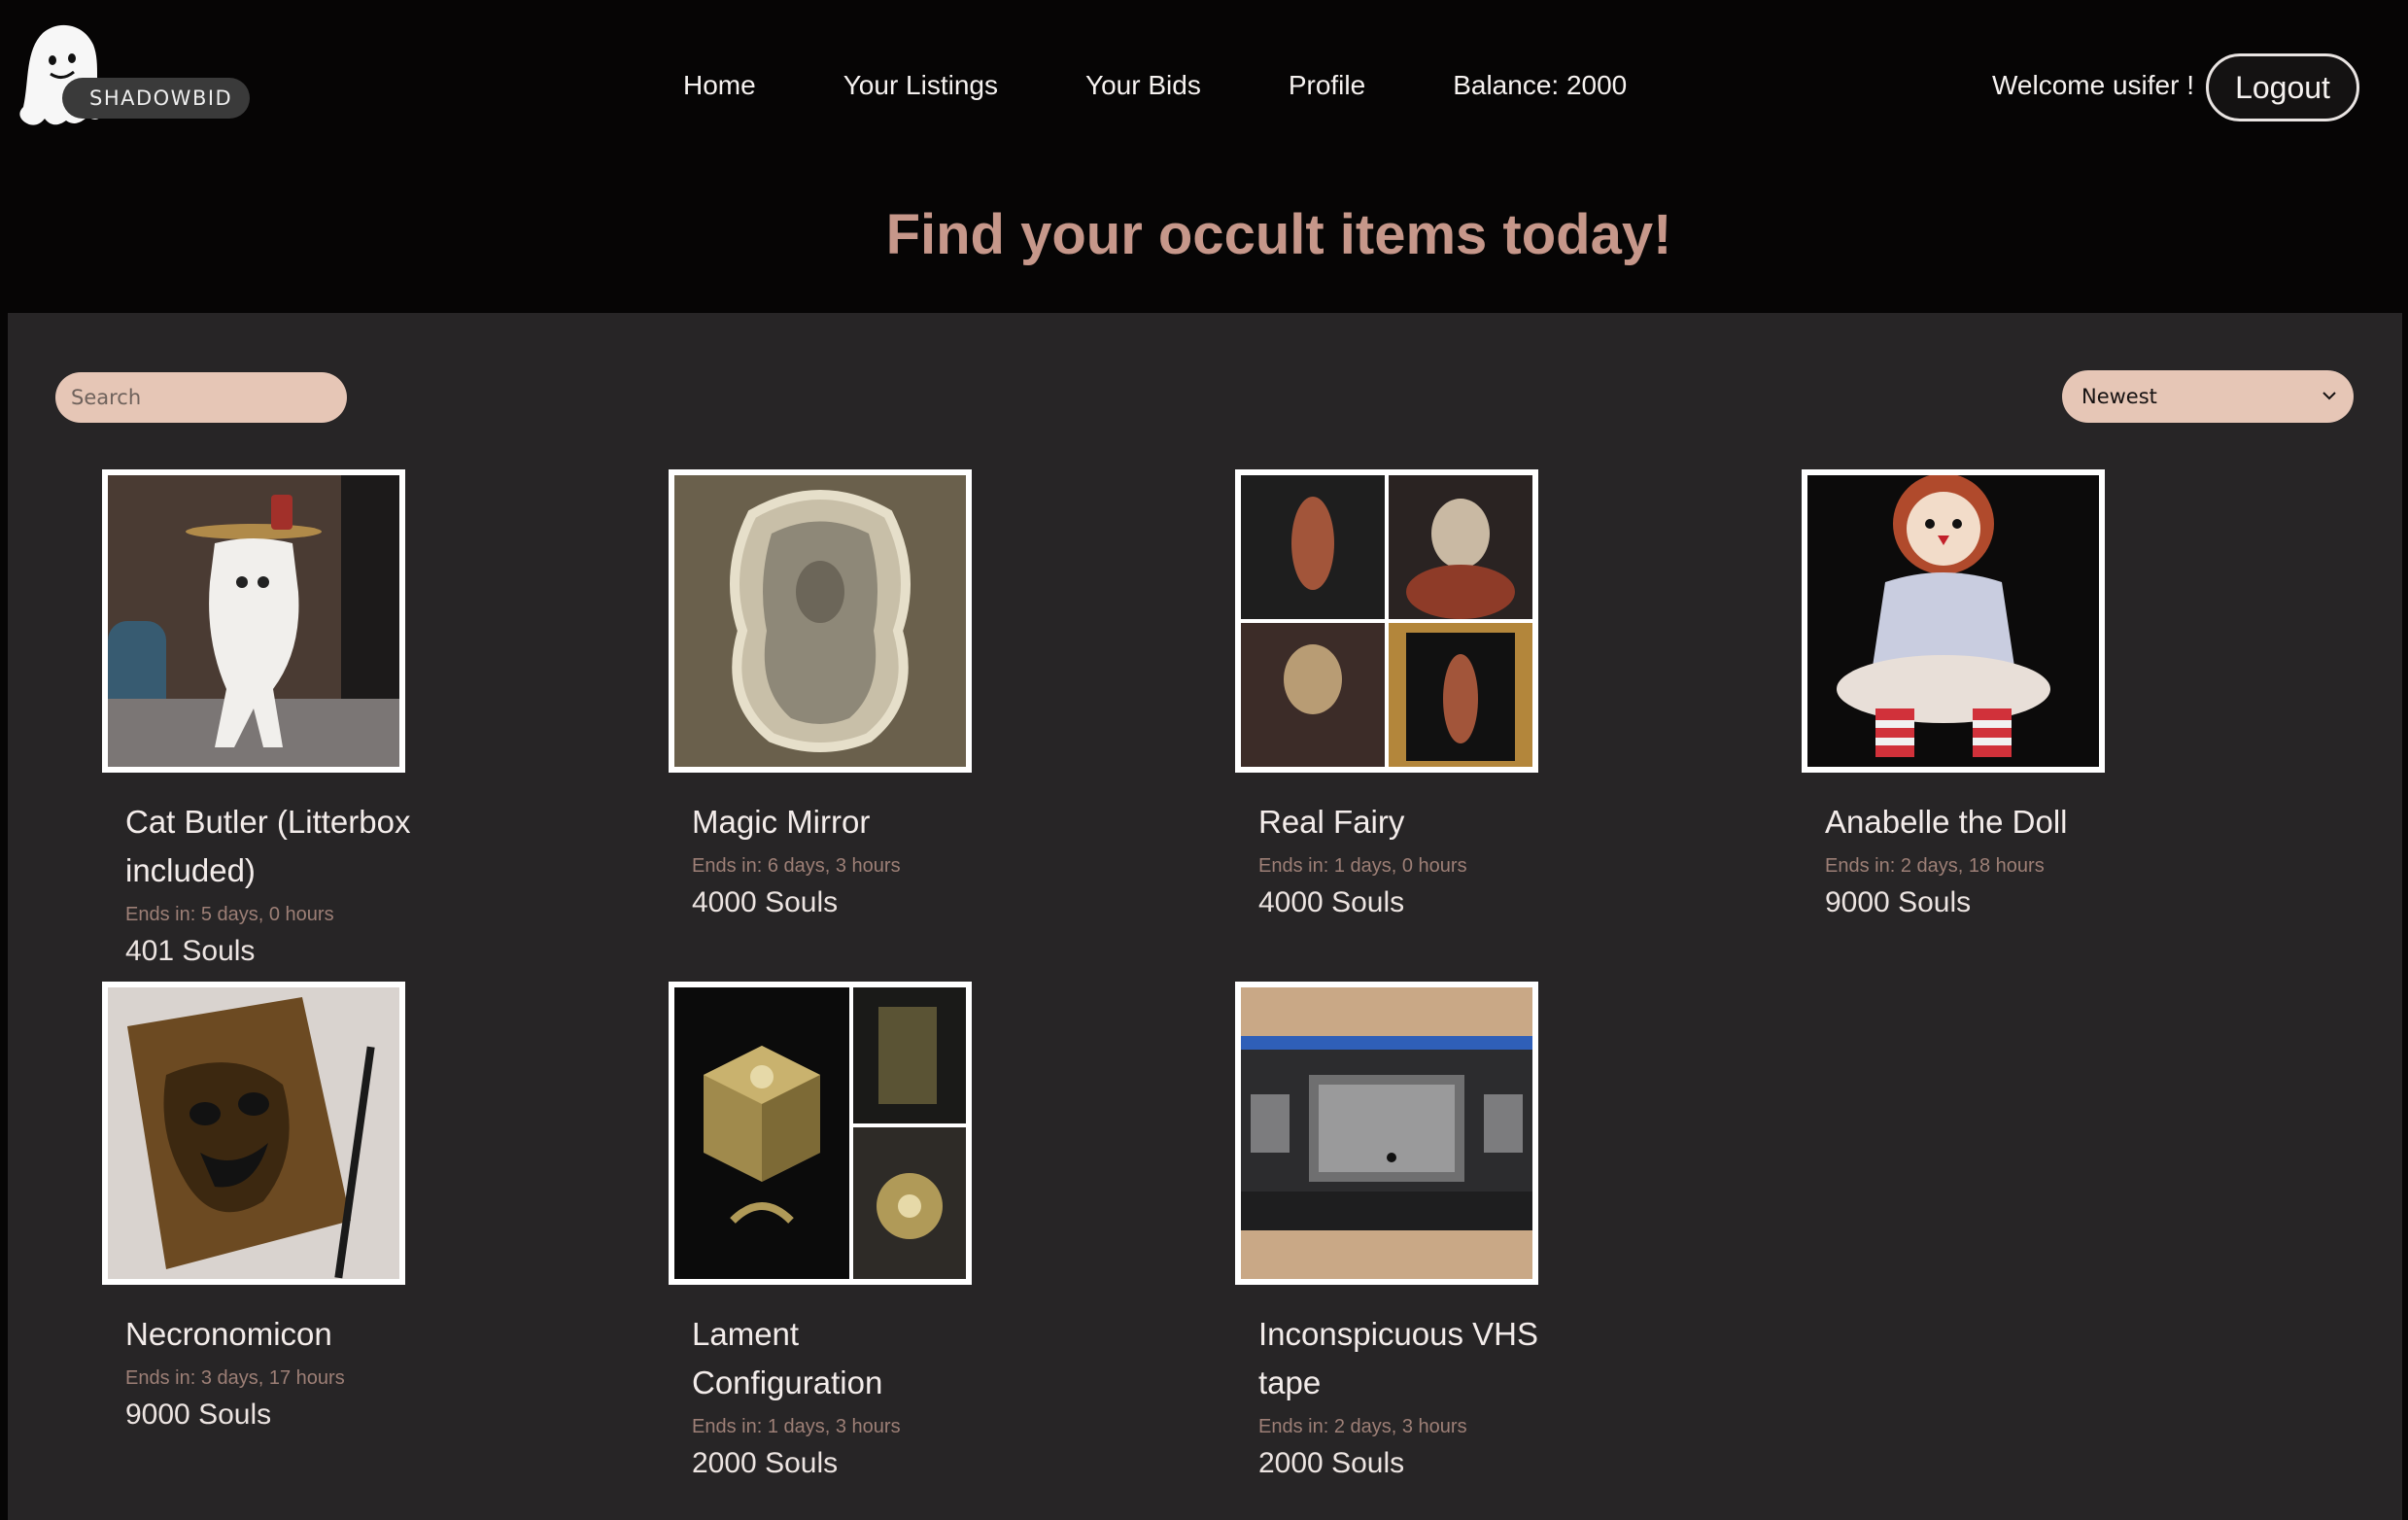 Image resolution: width=2408 pixels, height=1520 pixels. Describe the element at coordinates (2119, 396) in the screenshot. I see `sort-selected-label: Newest` at that location.